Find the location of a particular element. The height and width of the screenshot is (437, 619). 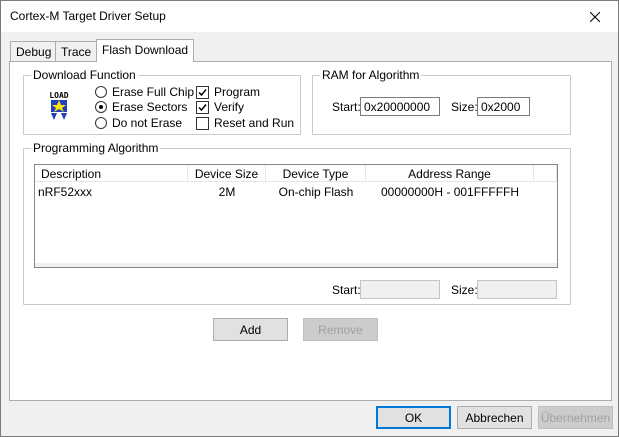

verify-checkbox: Verify is located at coordinates (220, 107).